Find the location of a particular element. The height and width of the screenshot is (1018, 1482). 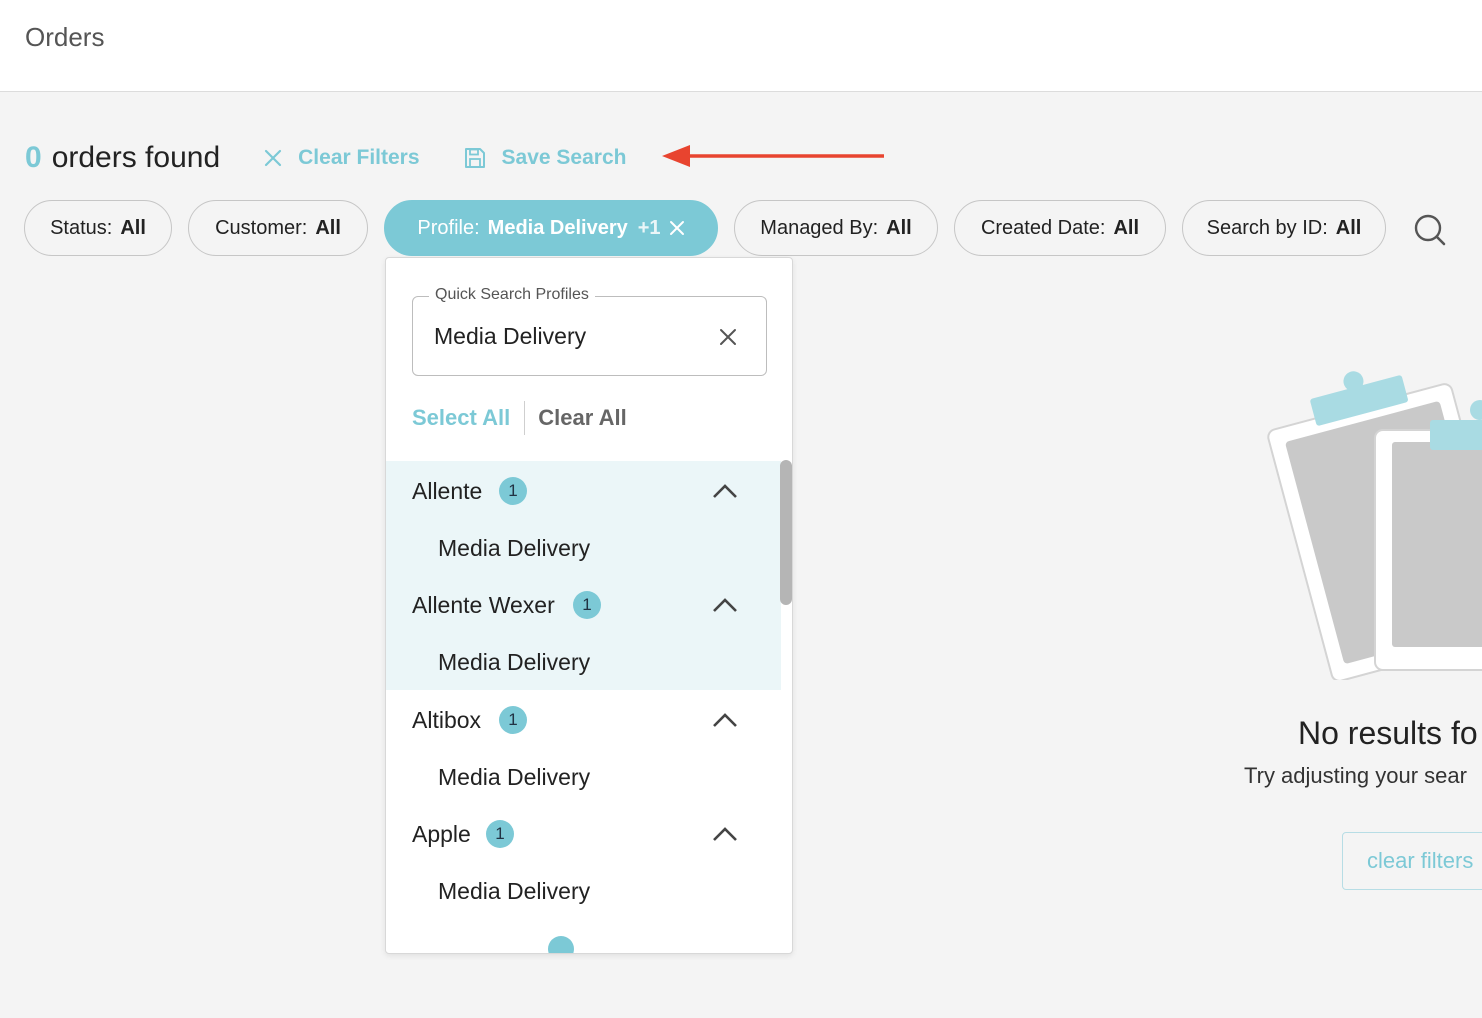

profile-group-name: Apple is located at coordinates (441, 834).